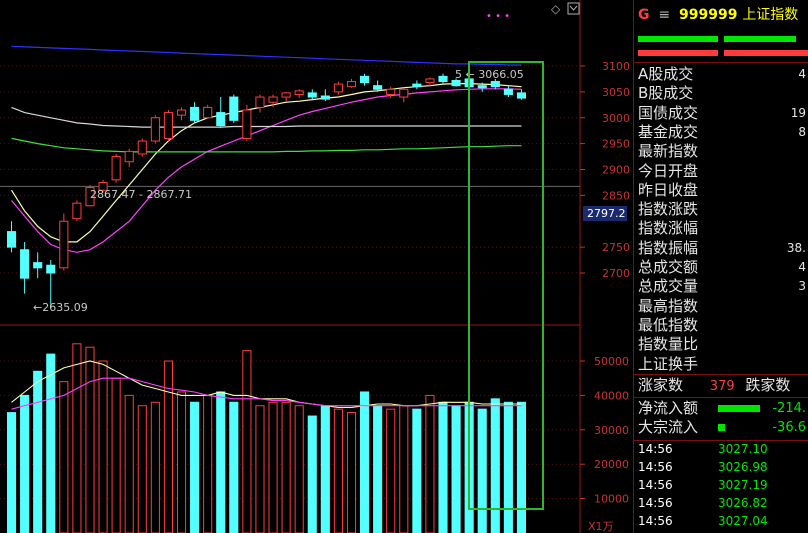 The height and width of the screenshot is (533, 808). Describe the element at coordinates (668, 189) in the screenshot. I see `stat-label: 昨日收盘` at that location.